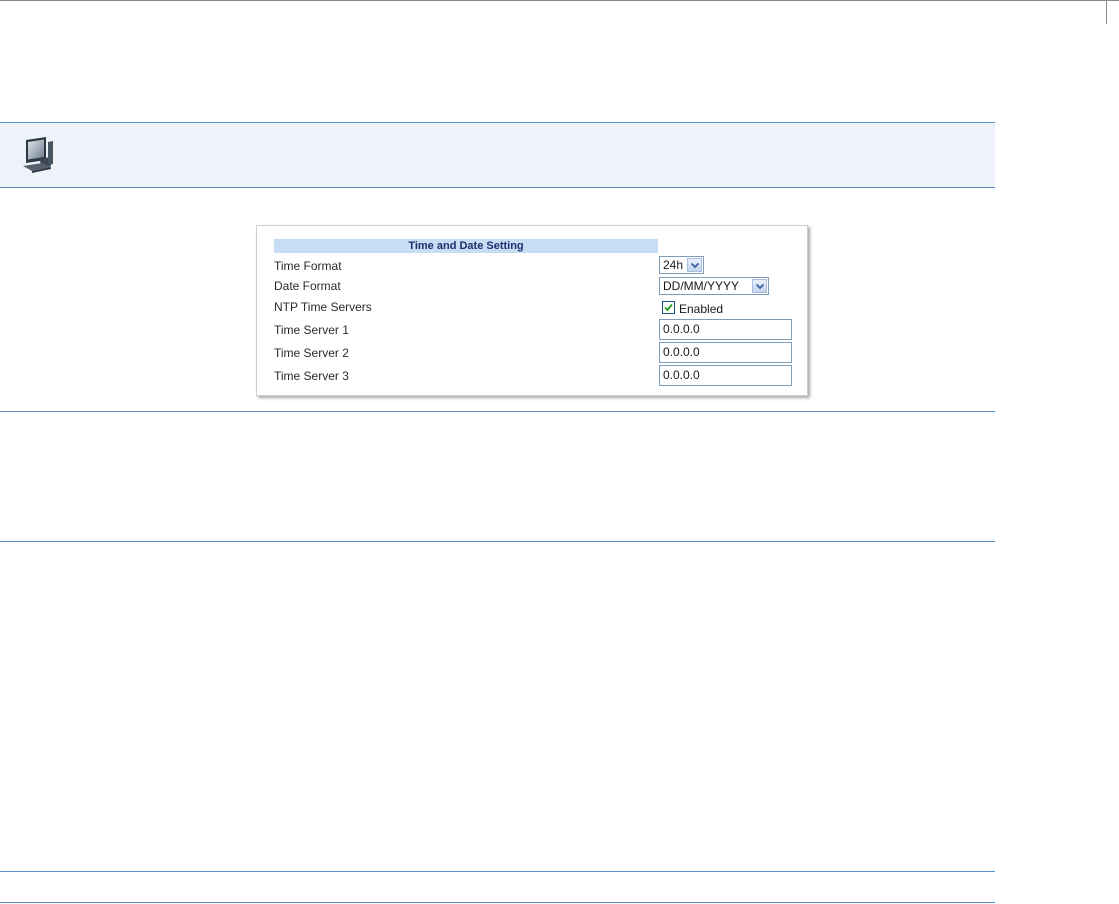  I want to click on time-server-3-label: Time Server 3, so click(311, 376).